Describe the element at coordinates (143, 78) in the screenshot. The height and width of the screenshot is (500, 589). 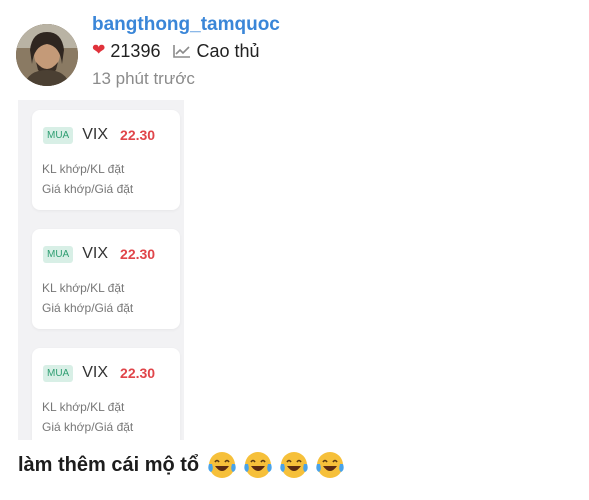
I see `post-timestamp: 13 phút trước` at that location.